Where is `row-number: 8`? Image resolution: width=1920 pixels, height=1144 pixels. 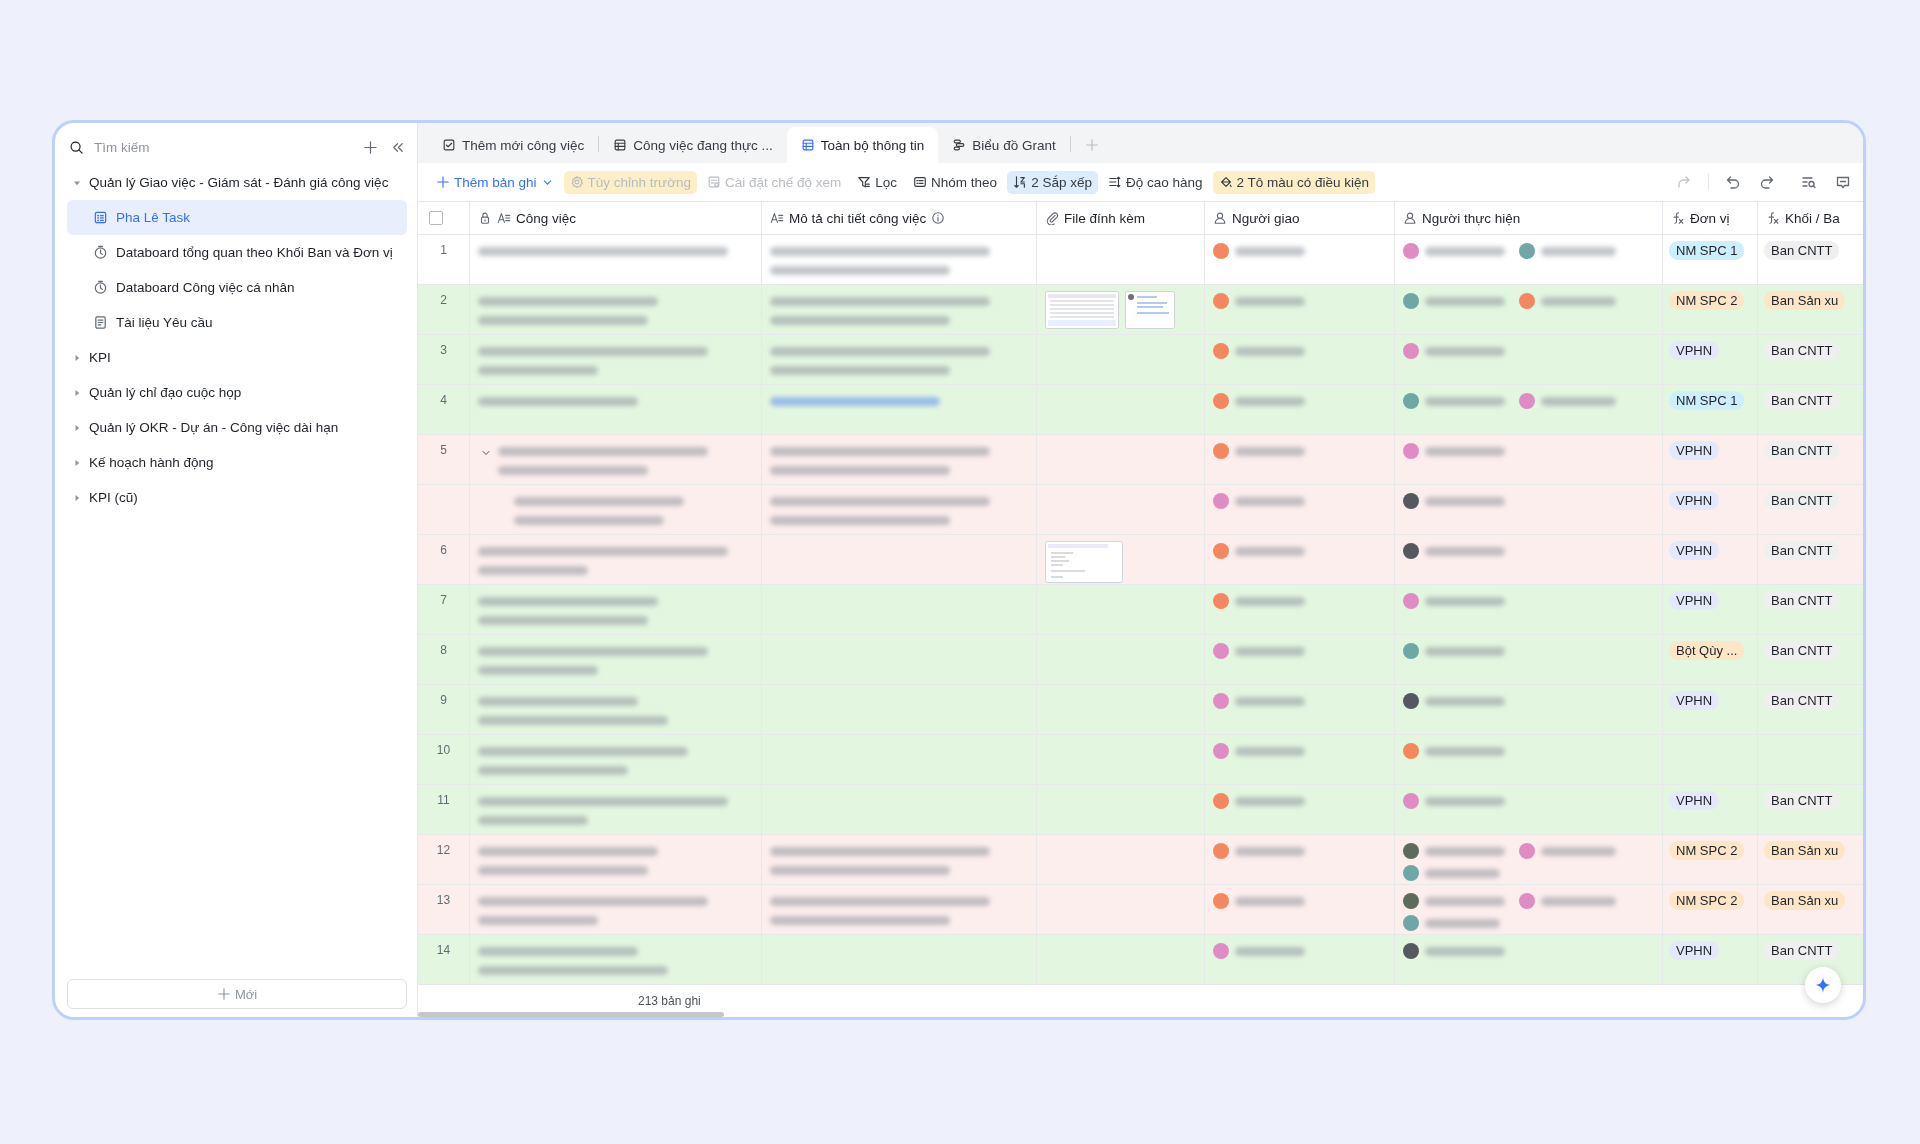
row-number: 8 is located at coordinates (443, 651).